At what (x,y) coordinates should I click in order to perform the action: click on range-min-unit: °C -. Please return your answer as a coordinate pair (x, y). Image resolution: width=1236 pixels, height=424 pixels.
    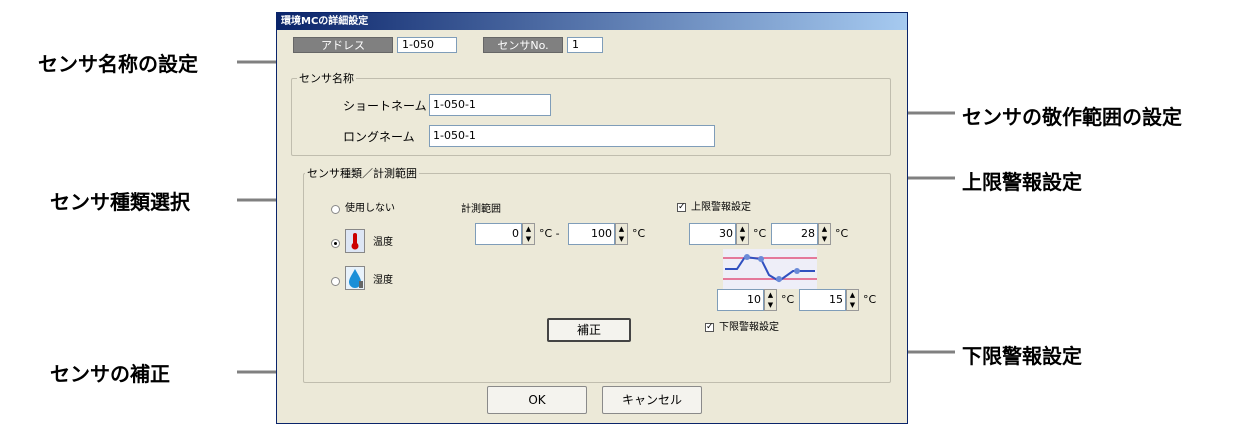
    Looking at the image, I should click on (549, 233).